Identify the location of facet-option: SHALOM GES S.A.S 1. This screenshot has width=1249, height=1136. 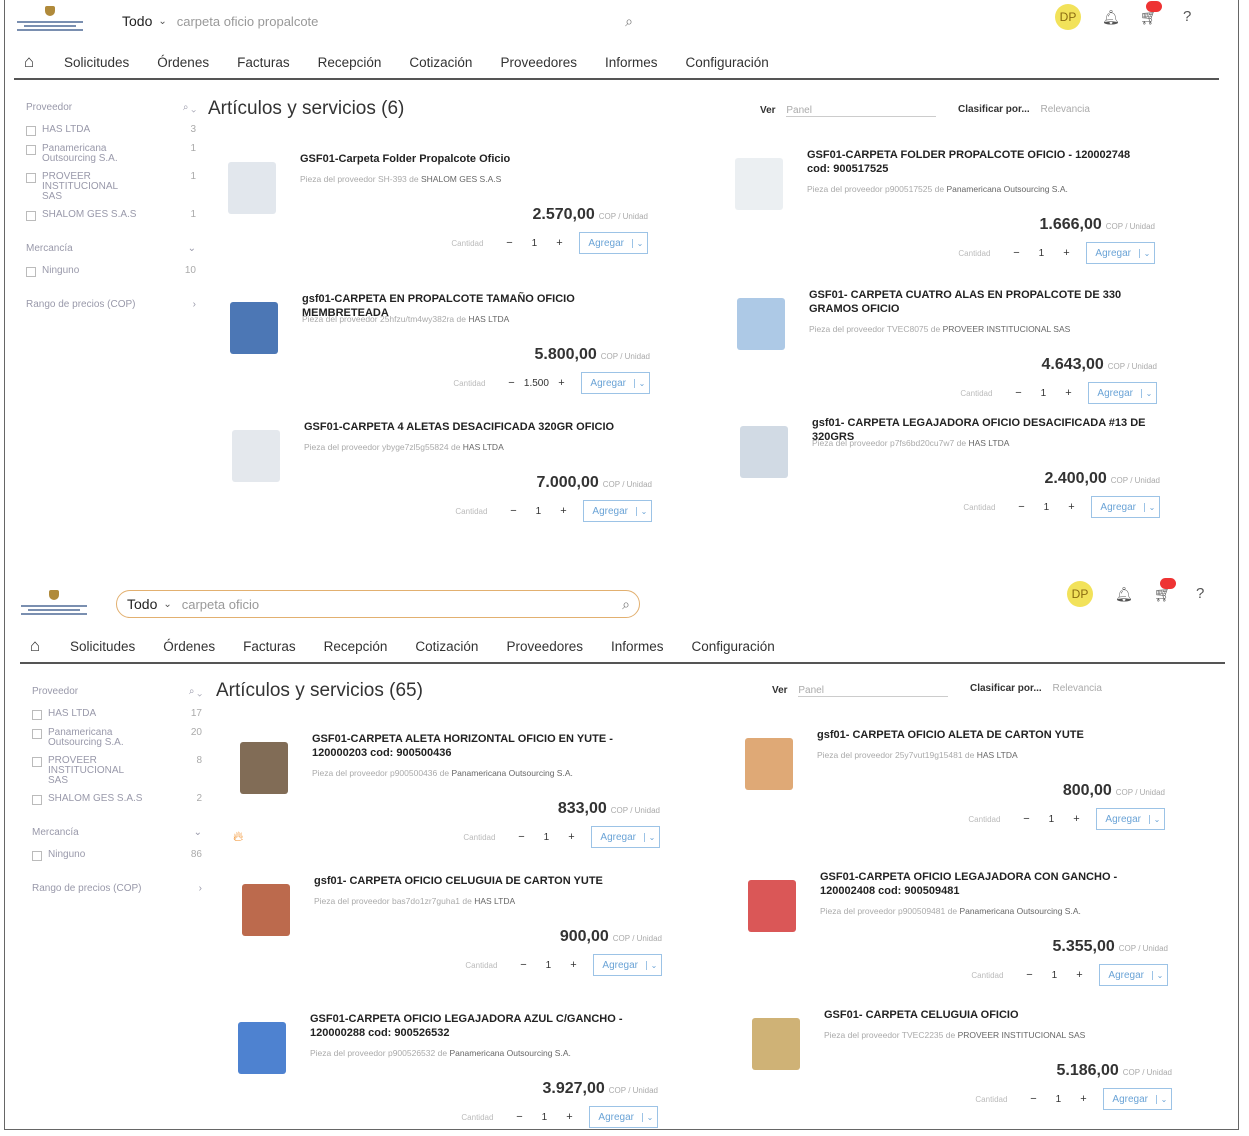
(111, 215).